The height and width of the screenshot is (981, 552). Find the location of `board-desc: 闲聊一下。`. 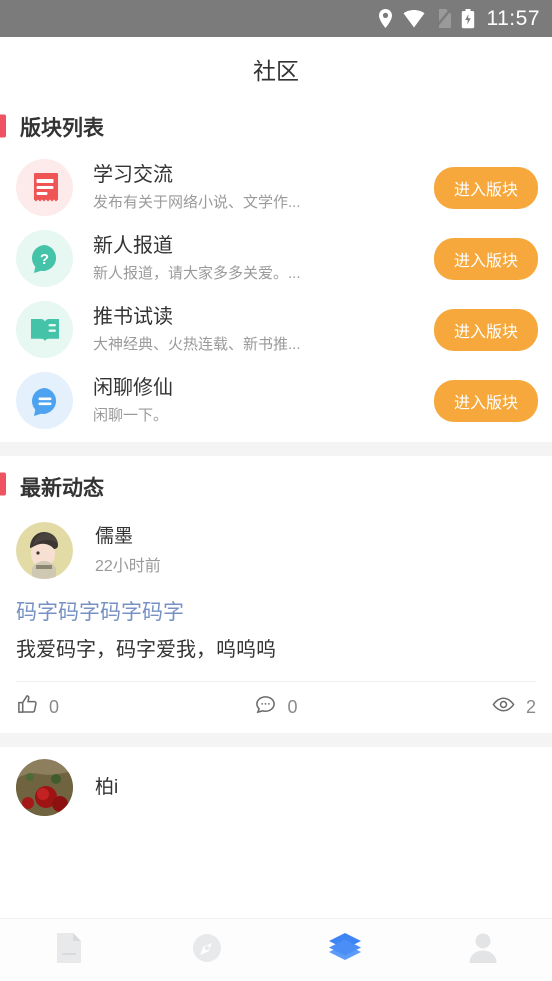

board-desc: 闲聊一下。 is located at coordinates (131, 415).